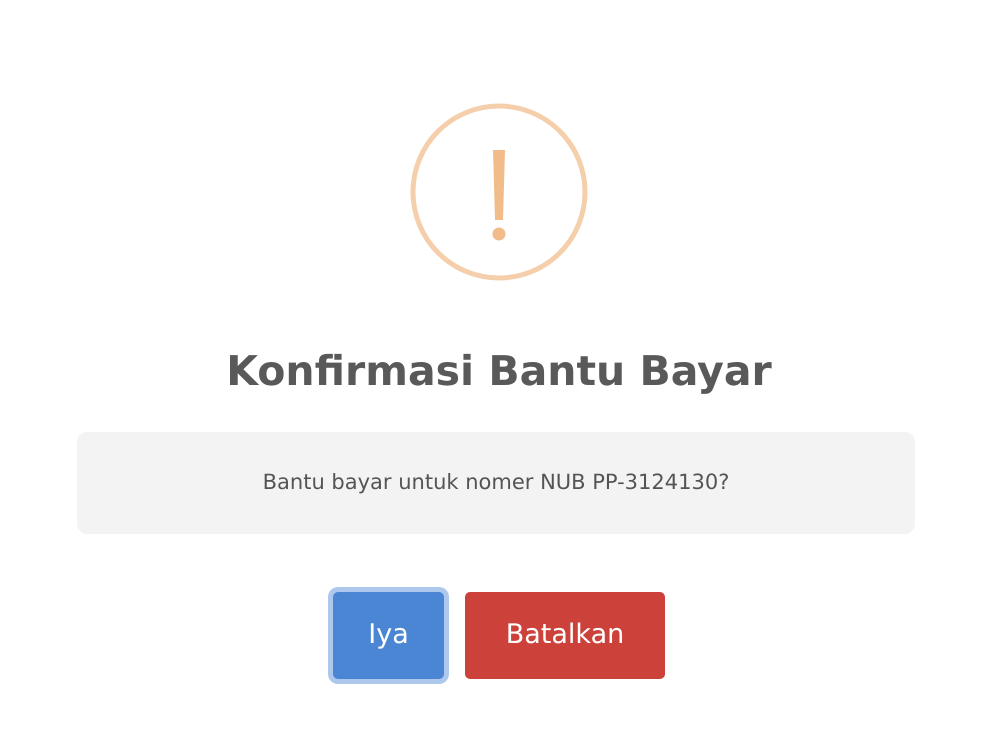 The height and width of the screenshot is (736, 998). What do you see at coordinates (496, 483) in the screenshot?
I see `dialog-message: Bantu bayar untuk nomer NUB PP-3124130?` at bounding box center [496, 483].